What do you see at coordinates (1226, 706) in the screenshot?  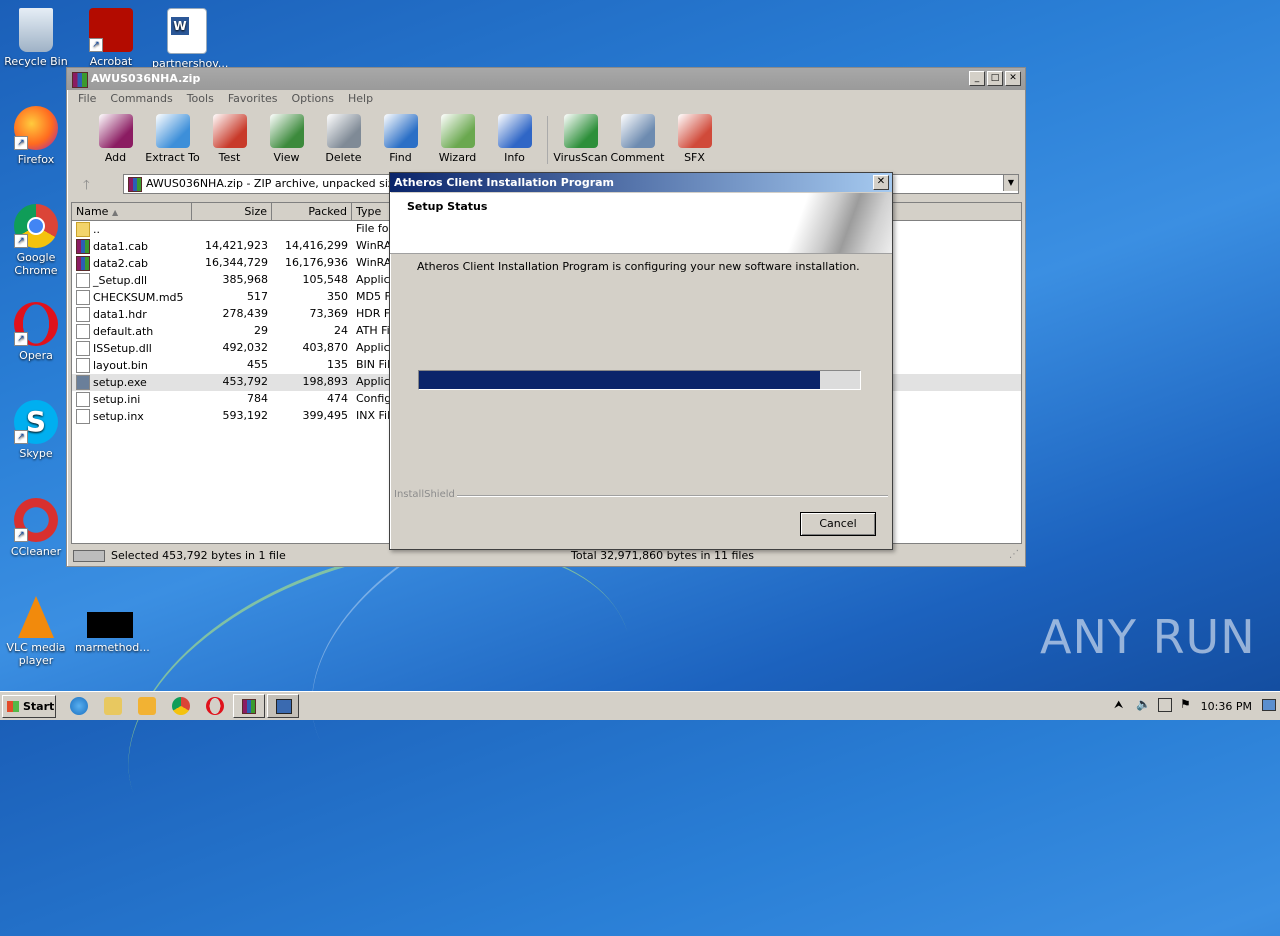 I see `clock: 10:36 PM` at bounding box center [1226, 706].